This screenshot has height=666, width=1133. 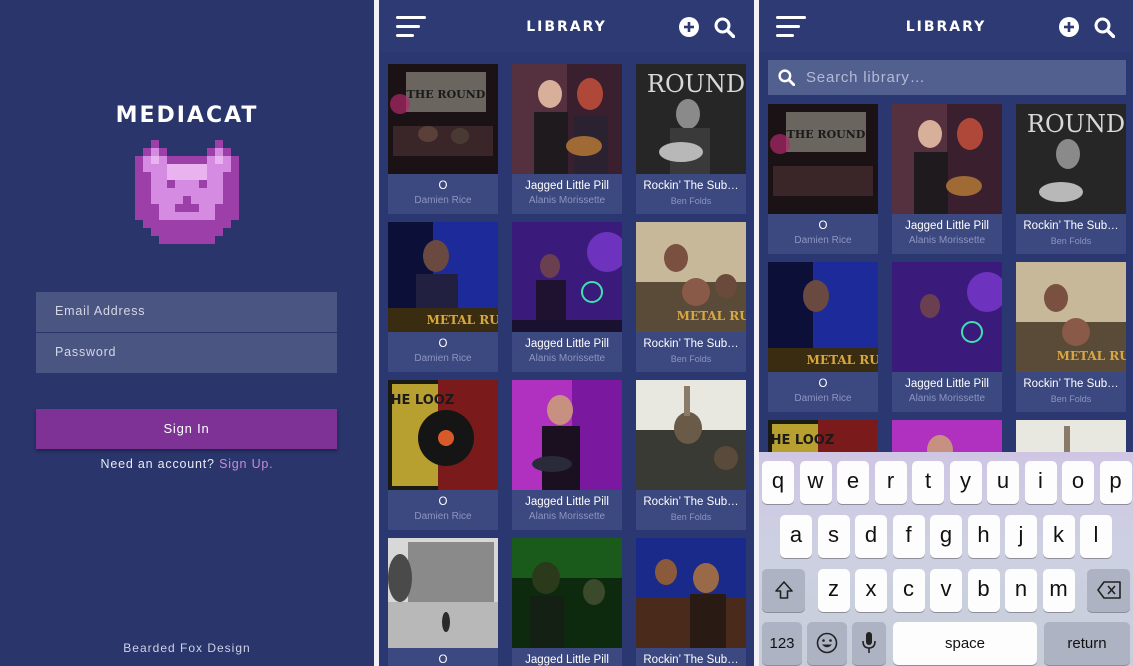 I want to click on thumb-text: THE ROUND, so click(x=826, y=134).